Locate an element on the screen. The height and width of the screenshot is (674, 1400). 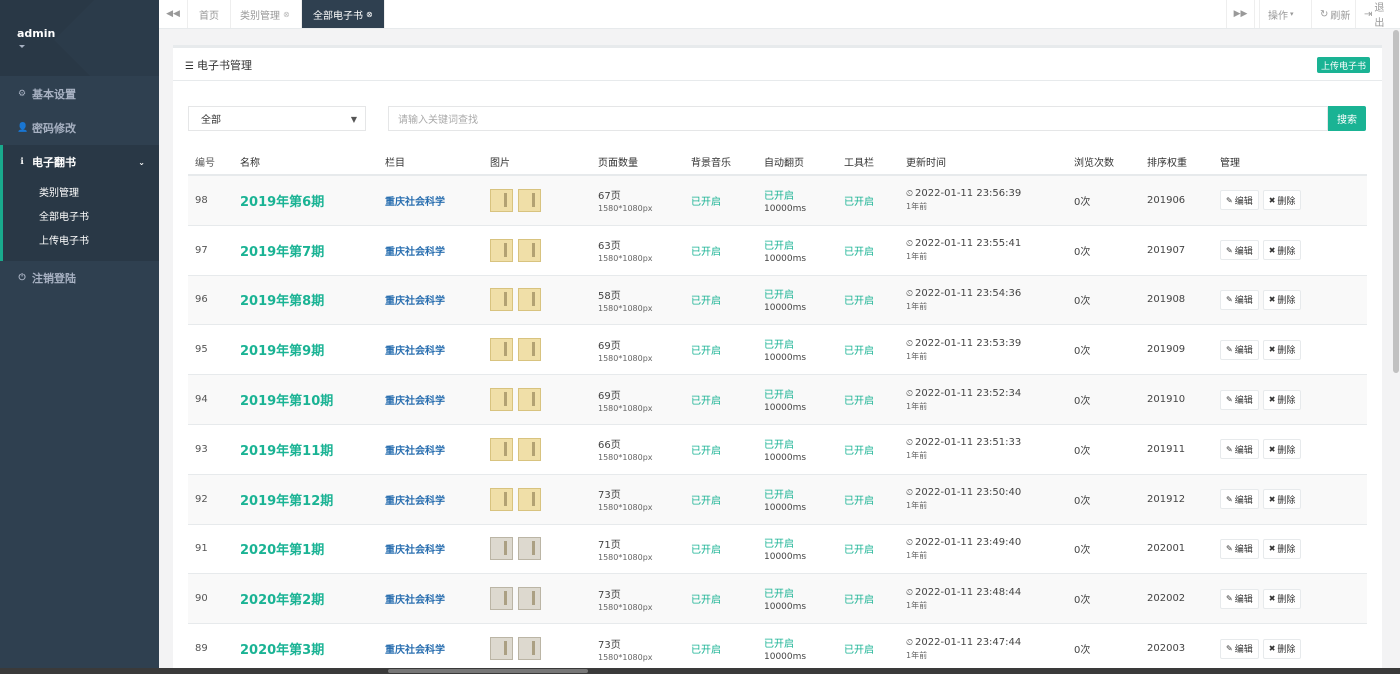
caret-down-icon is located at coordinates (22, 46).